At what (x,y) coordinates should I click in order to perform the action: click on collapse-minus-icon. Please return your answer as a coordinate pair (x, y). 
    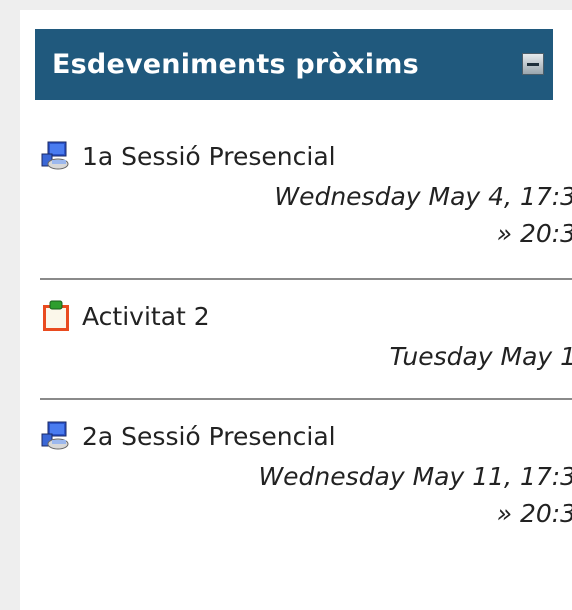
    Looking at the image, I should click on (533, 64).